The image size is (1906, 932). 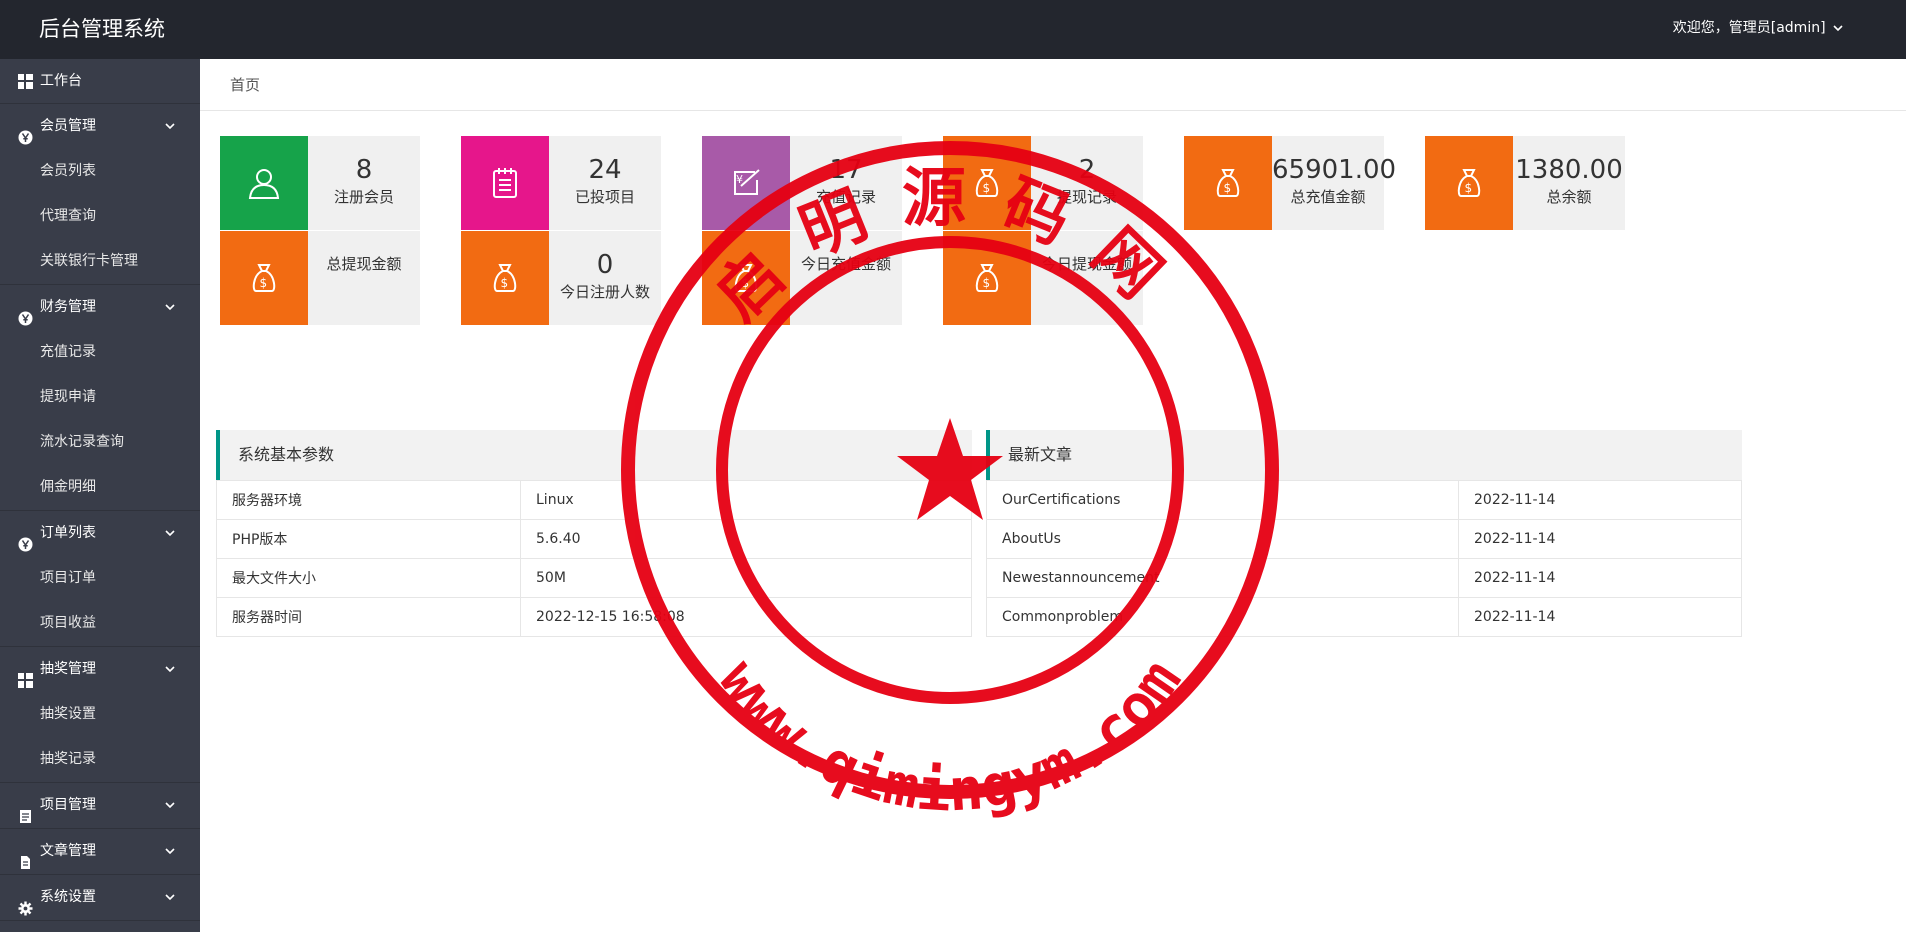 I want to click on sidebar-group-toggle: 会员管理, so click(x=100, y=126).